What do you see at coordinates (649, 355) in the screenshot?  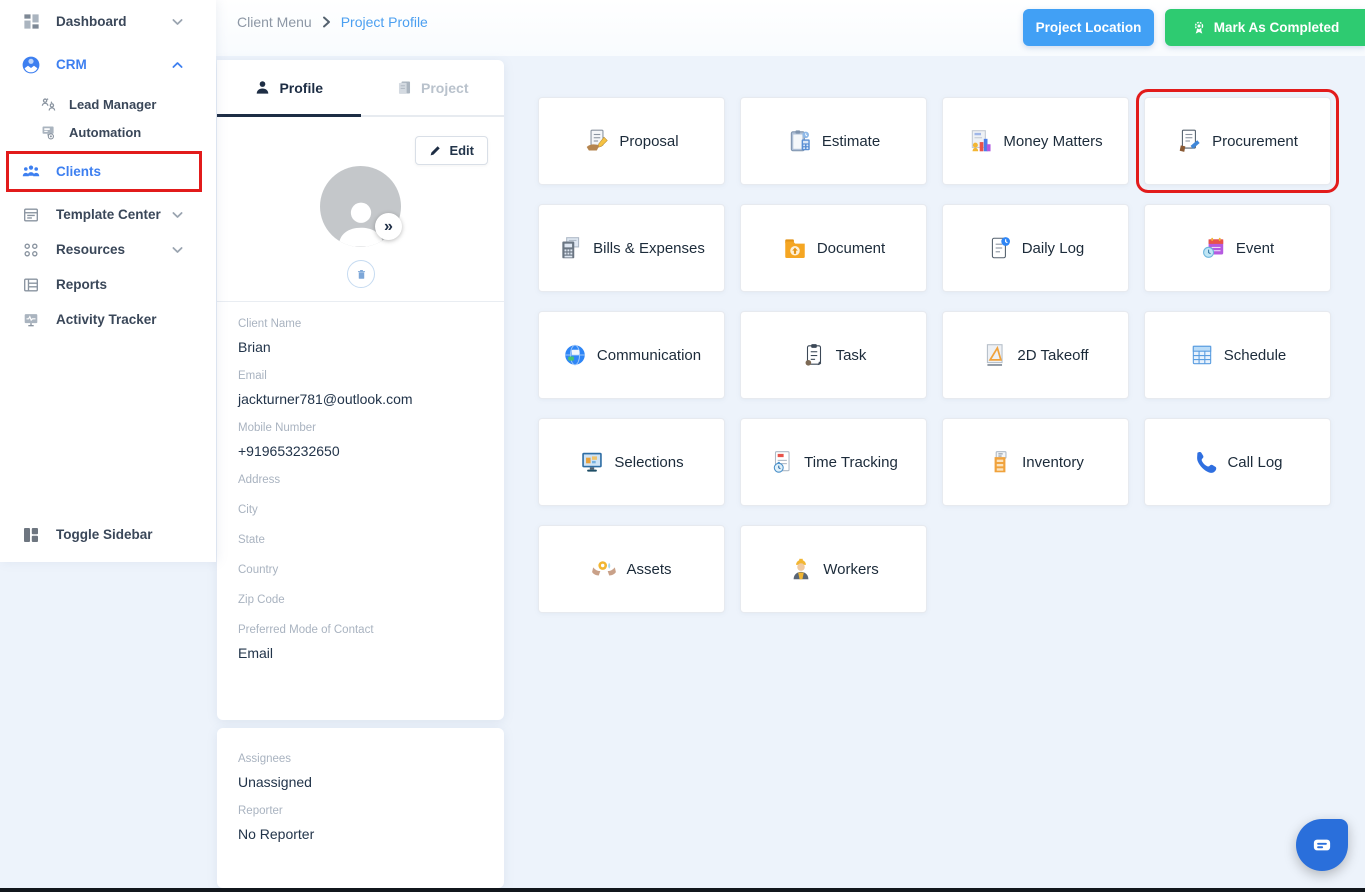 I see `tile-label: Communication` at bounding box center [649, 355].